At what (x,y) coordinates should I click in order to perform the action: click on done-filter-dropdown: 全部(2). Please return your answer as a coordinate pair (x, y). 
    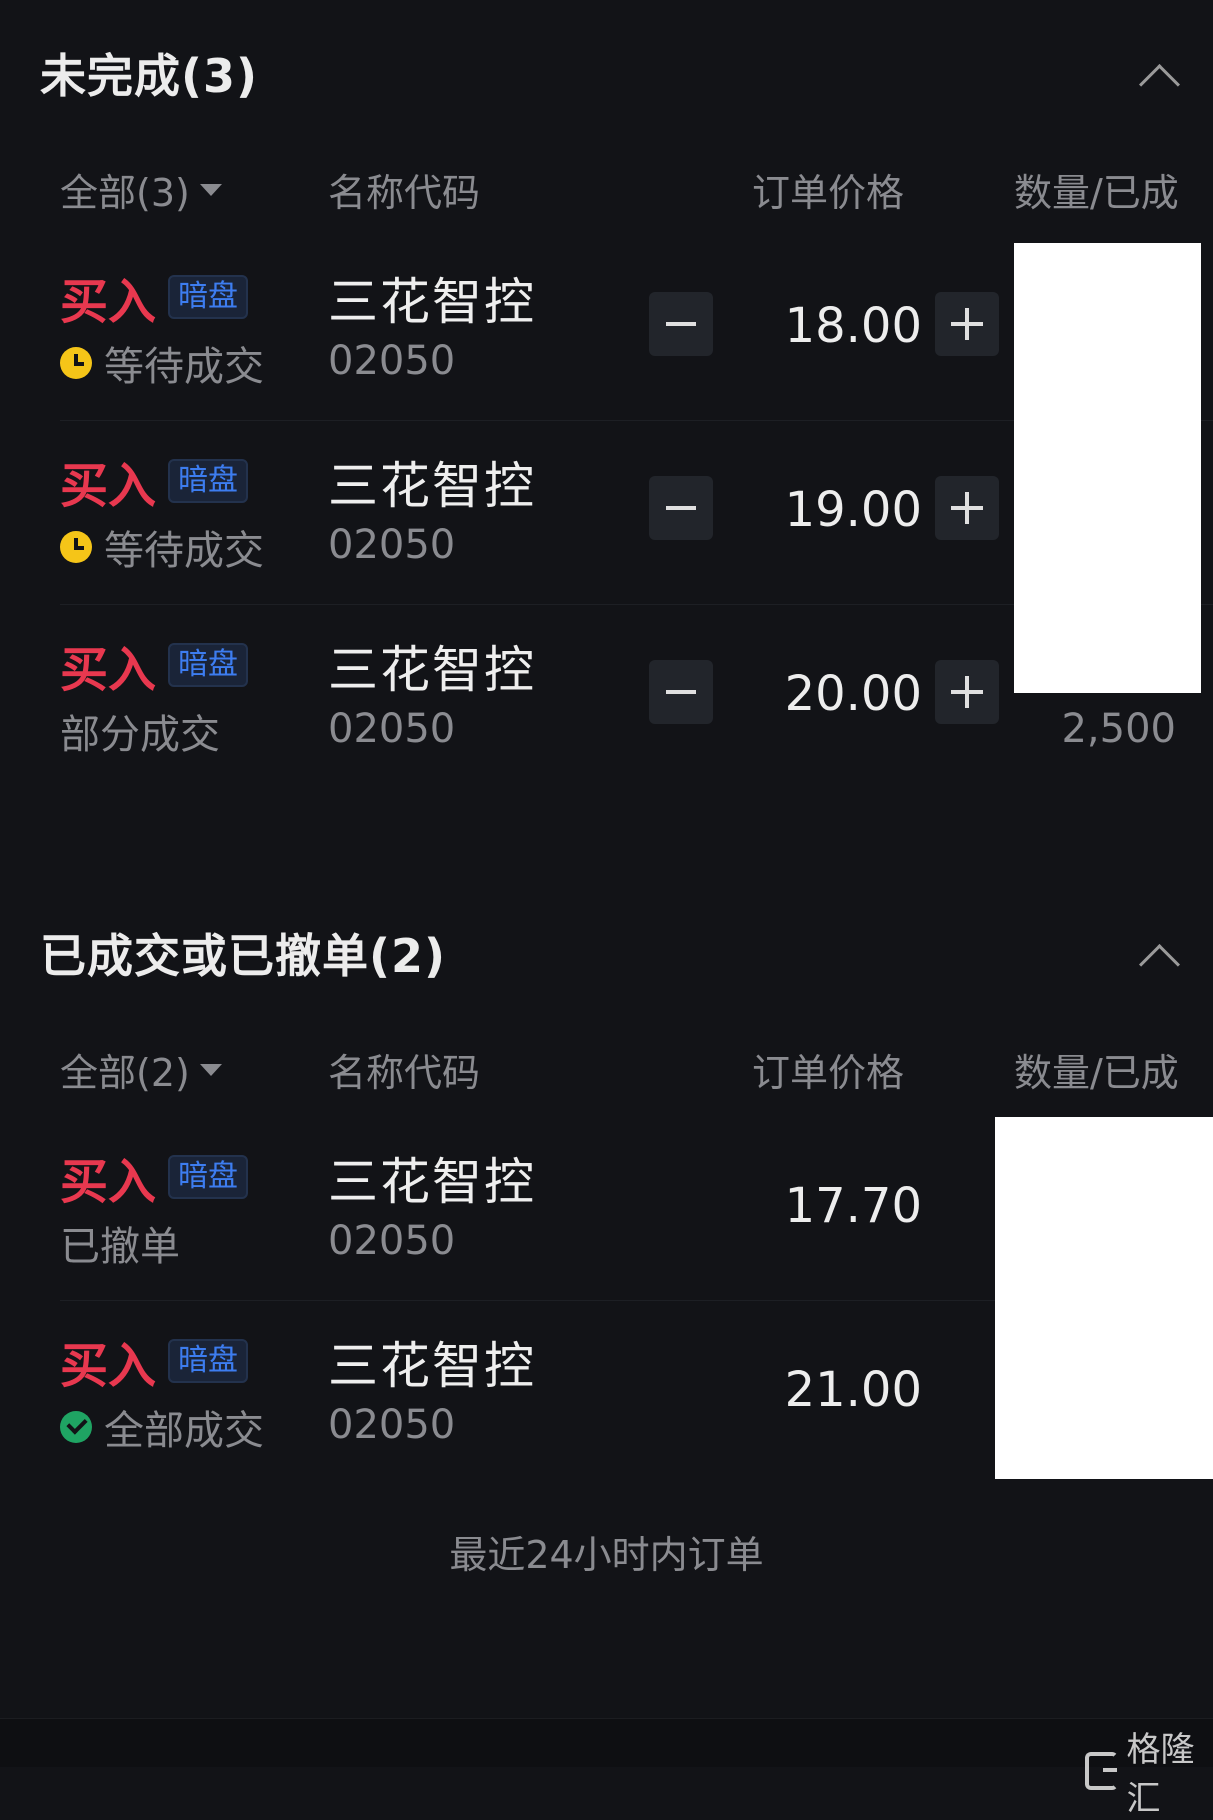
    Looking at the image, I should click on (141, 1069).